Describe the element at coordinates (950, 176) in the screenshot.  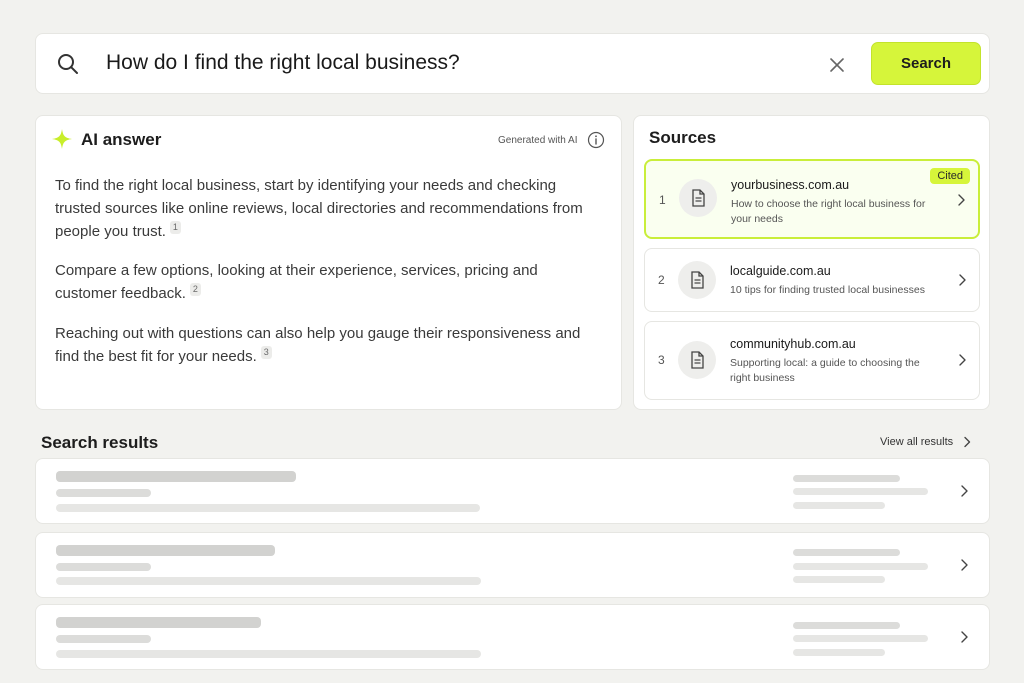
I see `cited-badge: Cited` at that location.